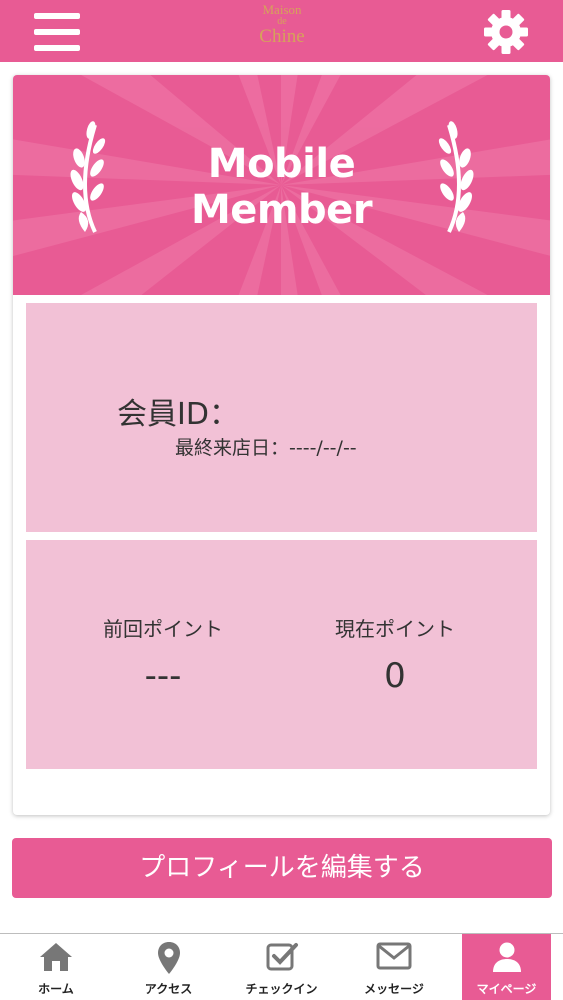  What do you see at coordinates (56, 989) in the screenshot?
I see `nav-label-home: ホーム` at bounding box center [56, 989].